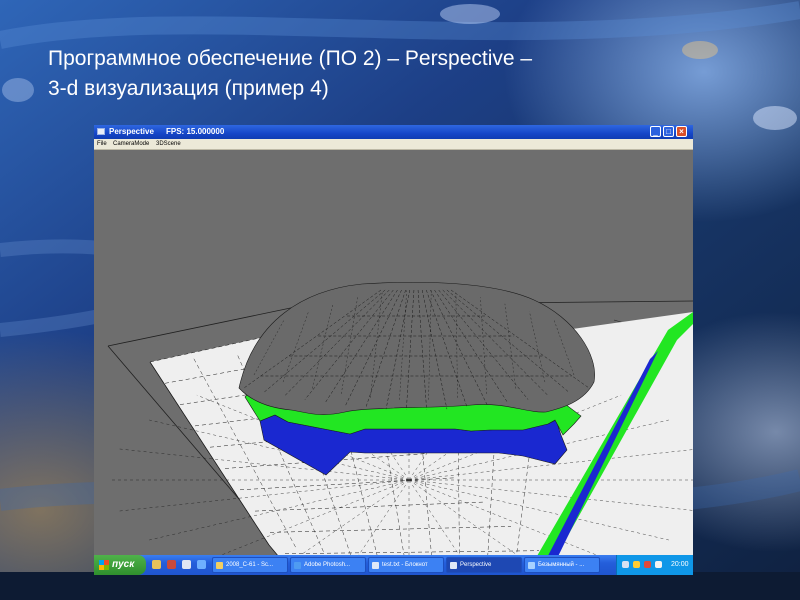 The image size is (800, 600). Describe the element at coordinates (680, 564) in the screenshot. I see `clock: 20:00` at that location.